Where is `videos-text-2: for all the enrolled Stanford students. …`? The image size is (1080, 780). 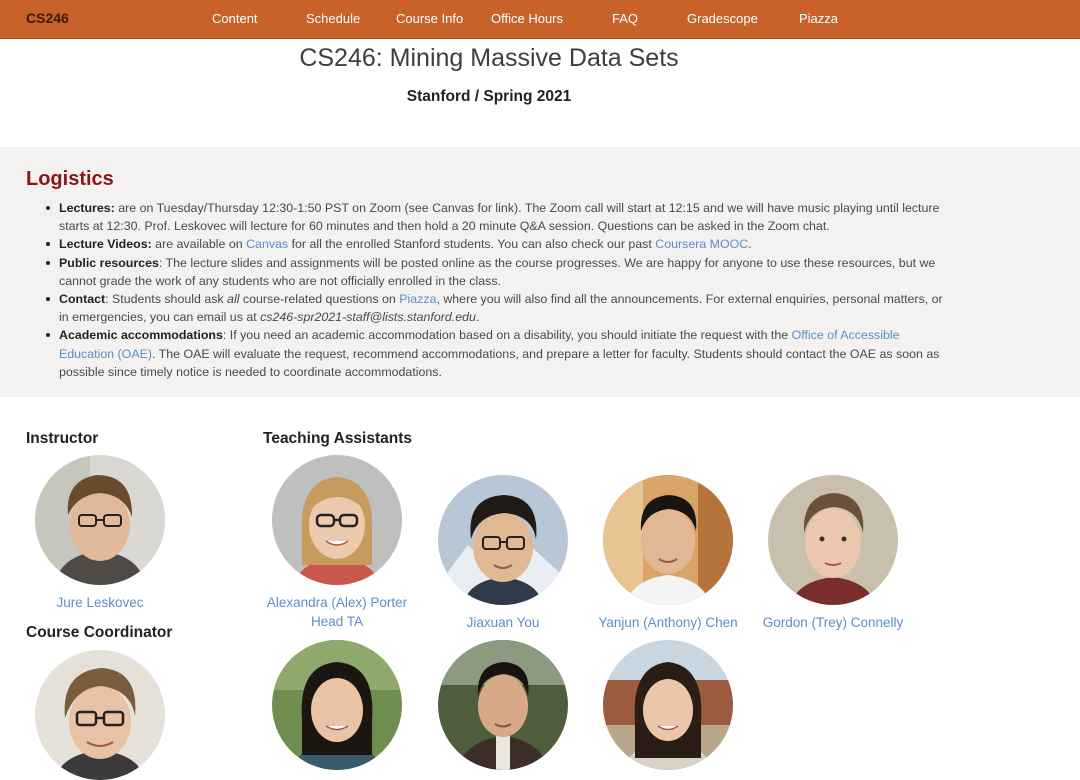 videos-text-2: for all the enrolled Stanford students. … is located at coordinates (472, 244).